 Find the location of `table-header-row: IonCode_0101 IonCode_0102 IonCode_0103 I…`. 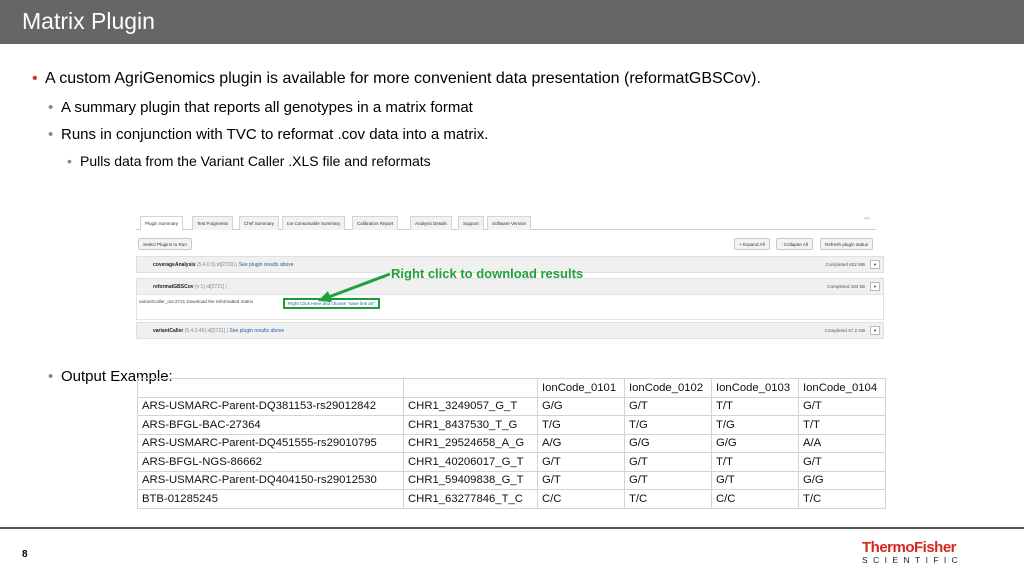

table-header-row: IonCode_0101 IonCode_0102 IonCode_0103 I… is located at coordinates (511, 388).